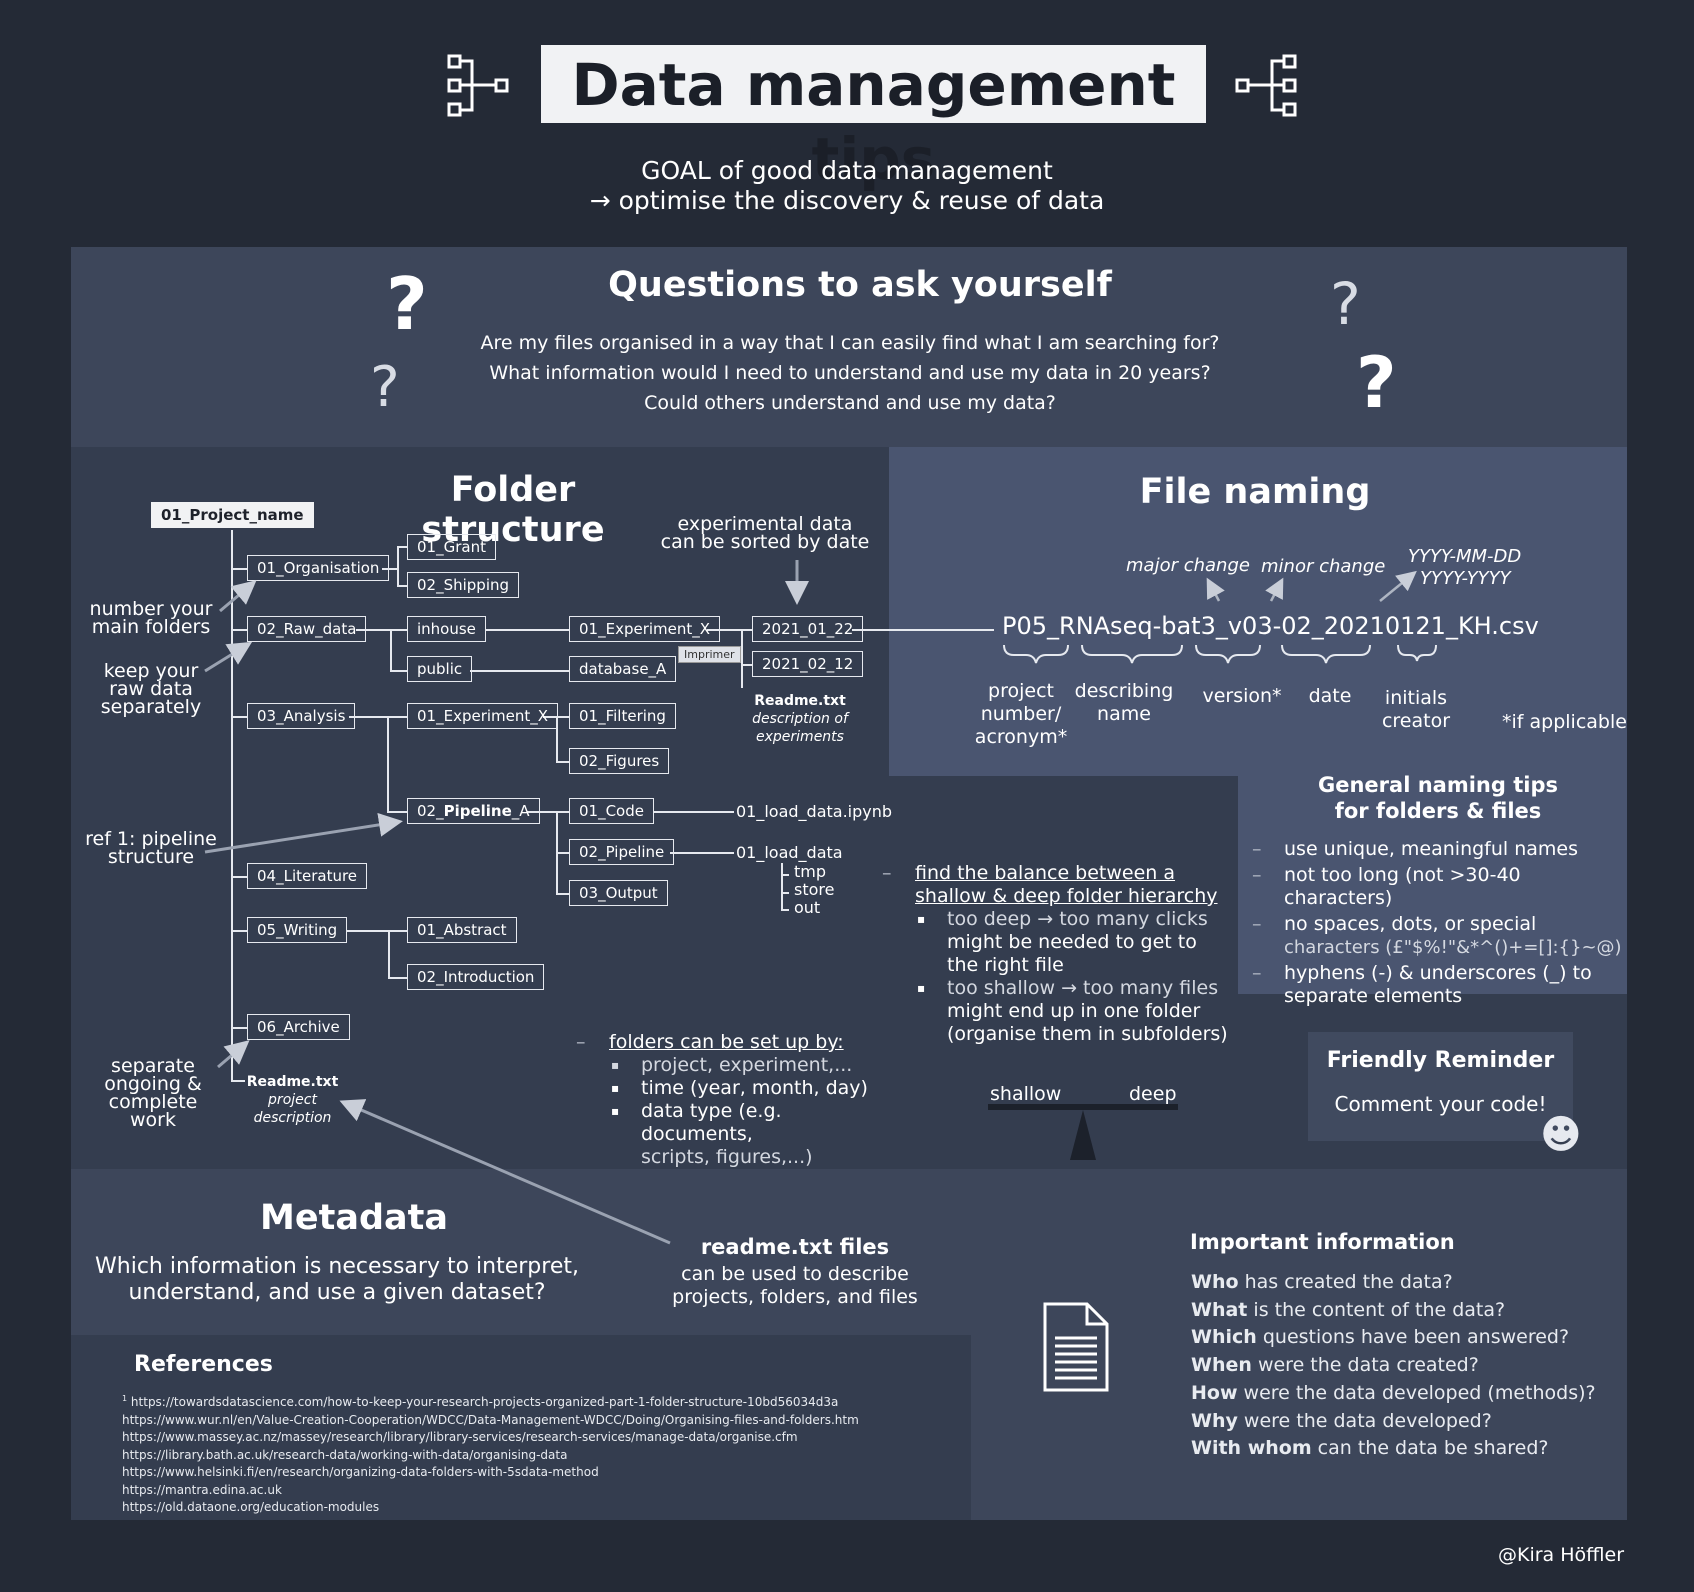 The width and height of the screenshot is (1694, 1592). What do you see at coordinates (1124, 714) in the screenshot?
I see `part-desc-2: name` at bounding box center [1124, 714].